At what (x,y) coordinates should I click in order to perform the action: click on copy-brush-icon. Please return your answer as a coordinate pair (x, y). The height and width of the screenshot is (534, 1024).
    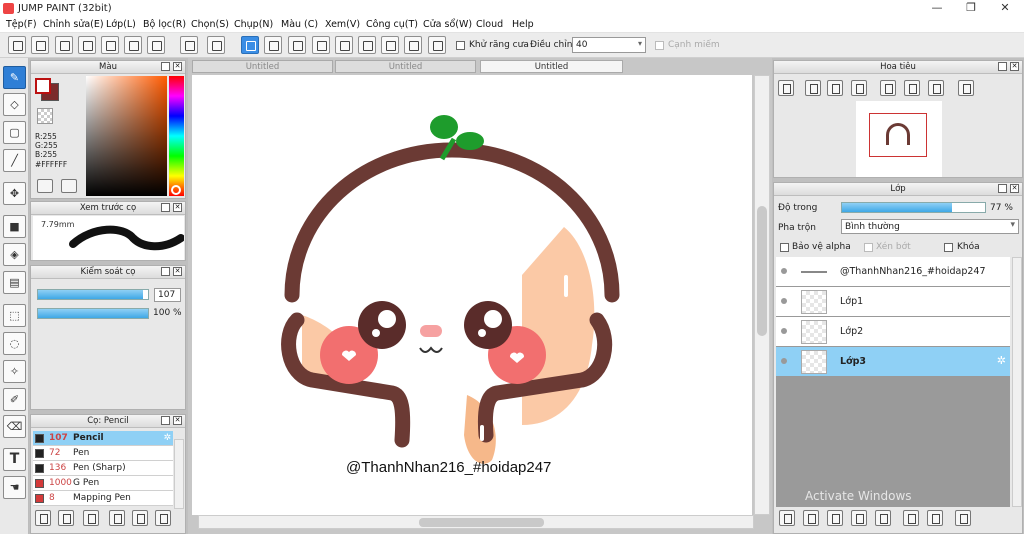
    Looking at the image, I should click on (117, 518).